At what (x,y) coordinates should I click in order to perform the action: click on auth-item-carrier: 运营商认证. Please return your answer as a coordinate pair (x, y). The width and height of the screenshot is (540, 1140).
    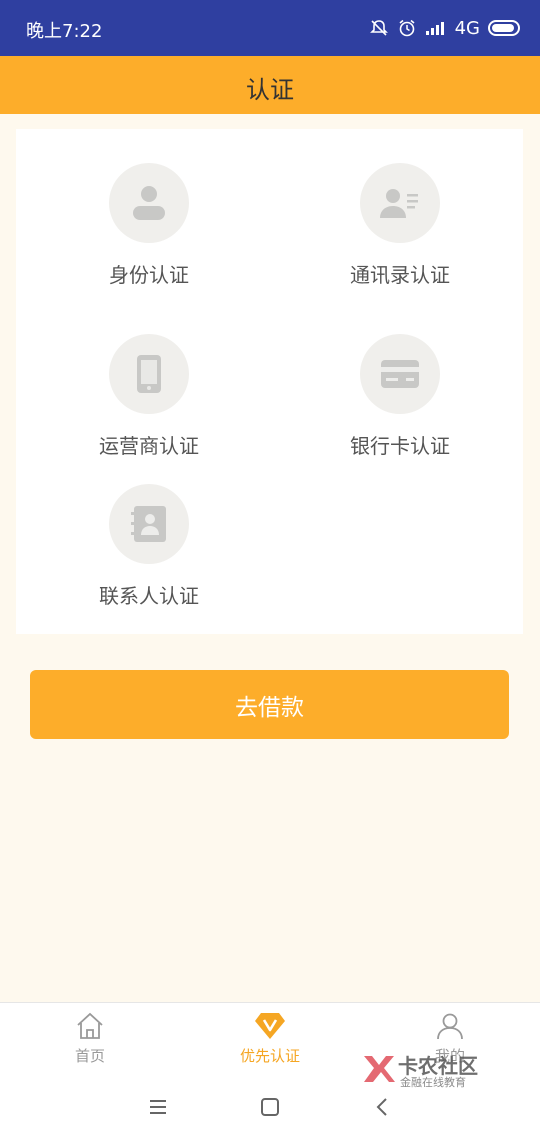
    Looking at the image, I should click on (149, 404).